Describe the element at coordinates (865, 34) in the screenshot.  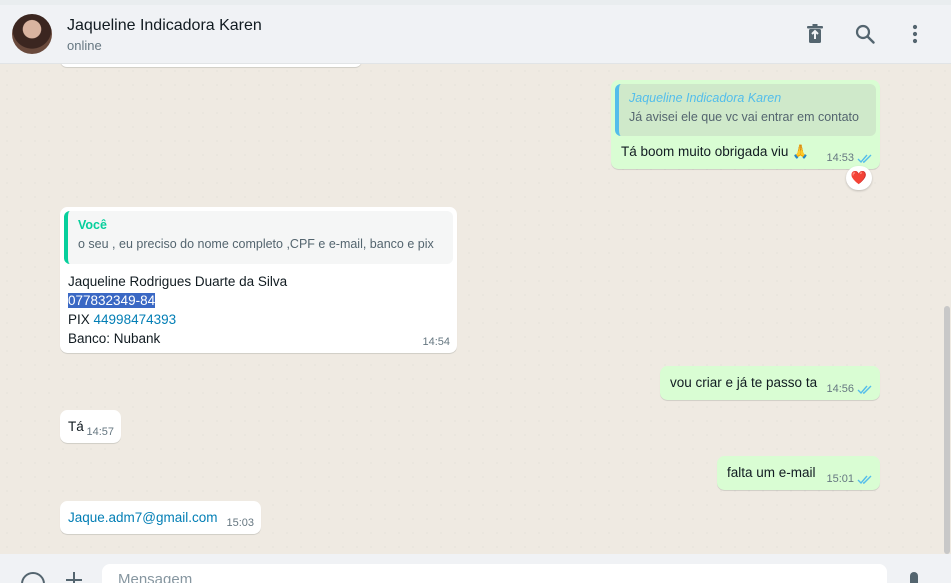
I see `search-icon` at that location.